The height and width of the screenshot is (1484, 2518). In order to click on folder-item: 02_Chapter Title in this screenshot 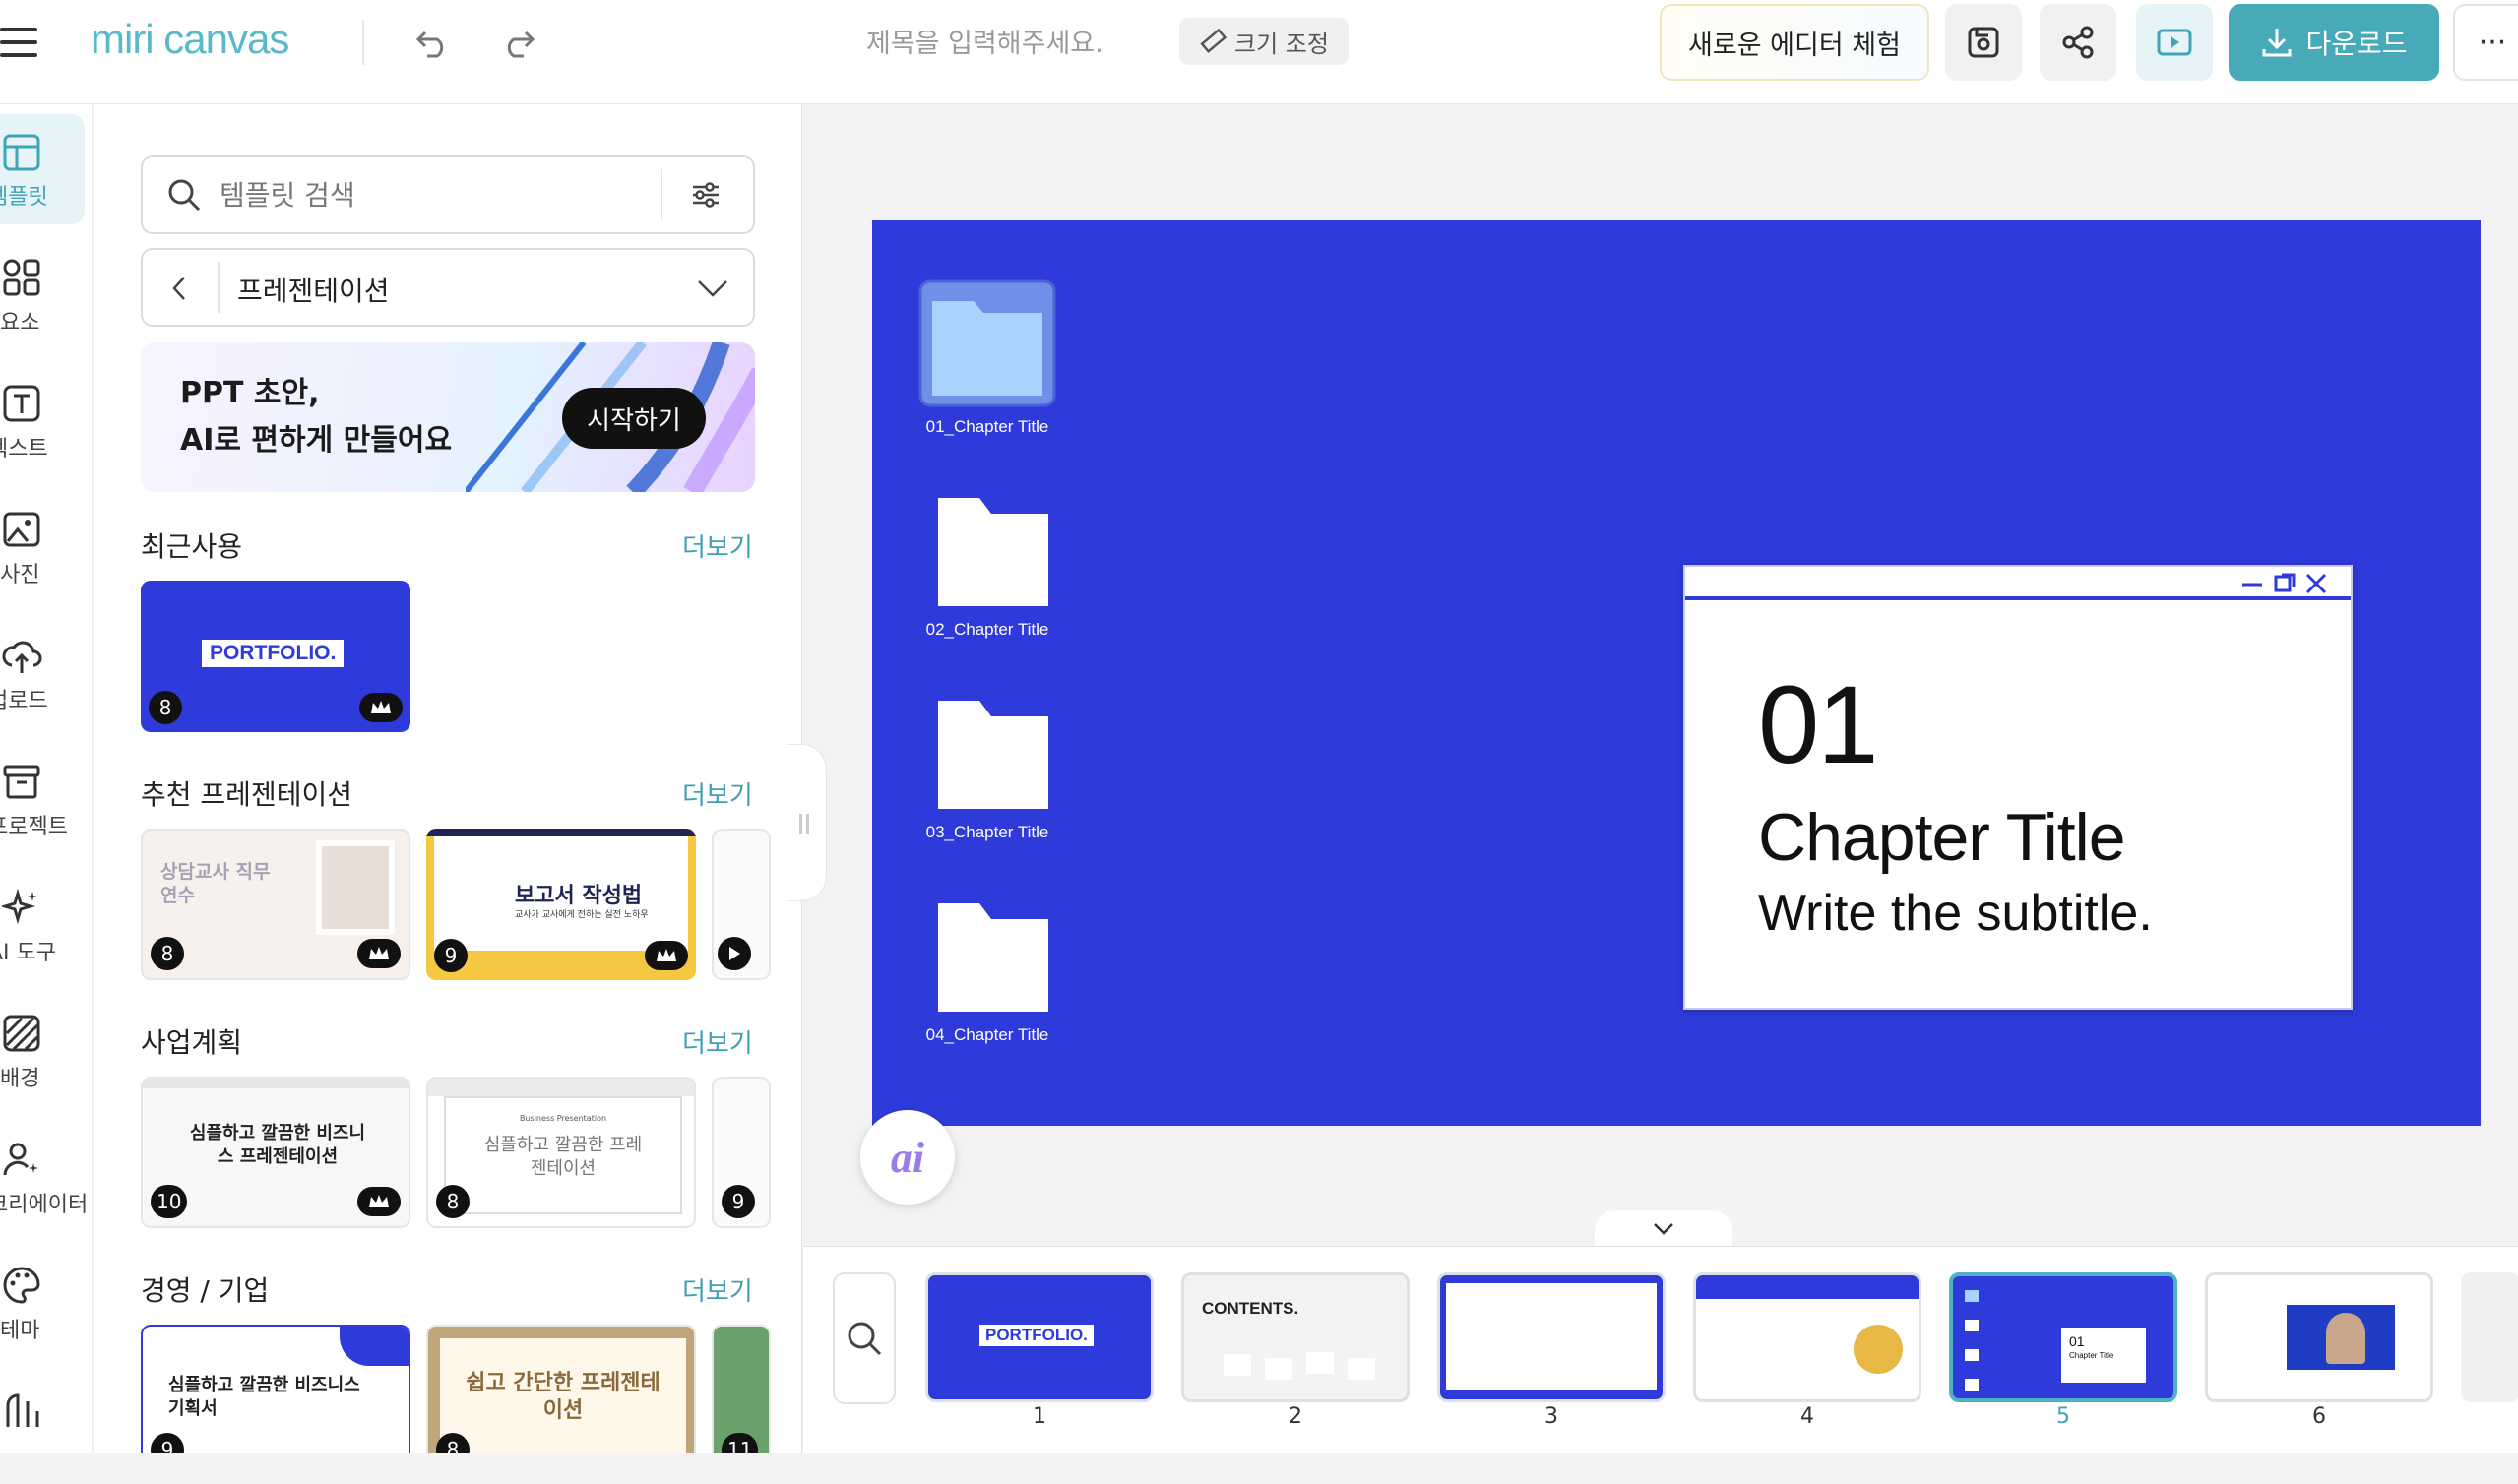, I will do `click(987, 566)`.